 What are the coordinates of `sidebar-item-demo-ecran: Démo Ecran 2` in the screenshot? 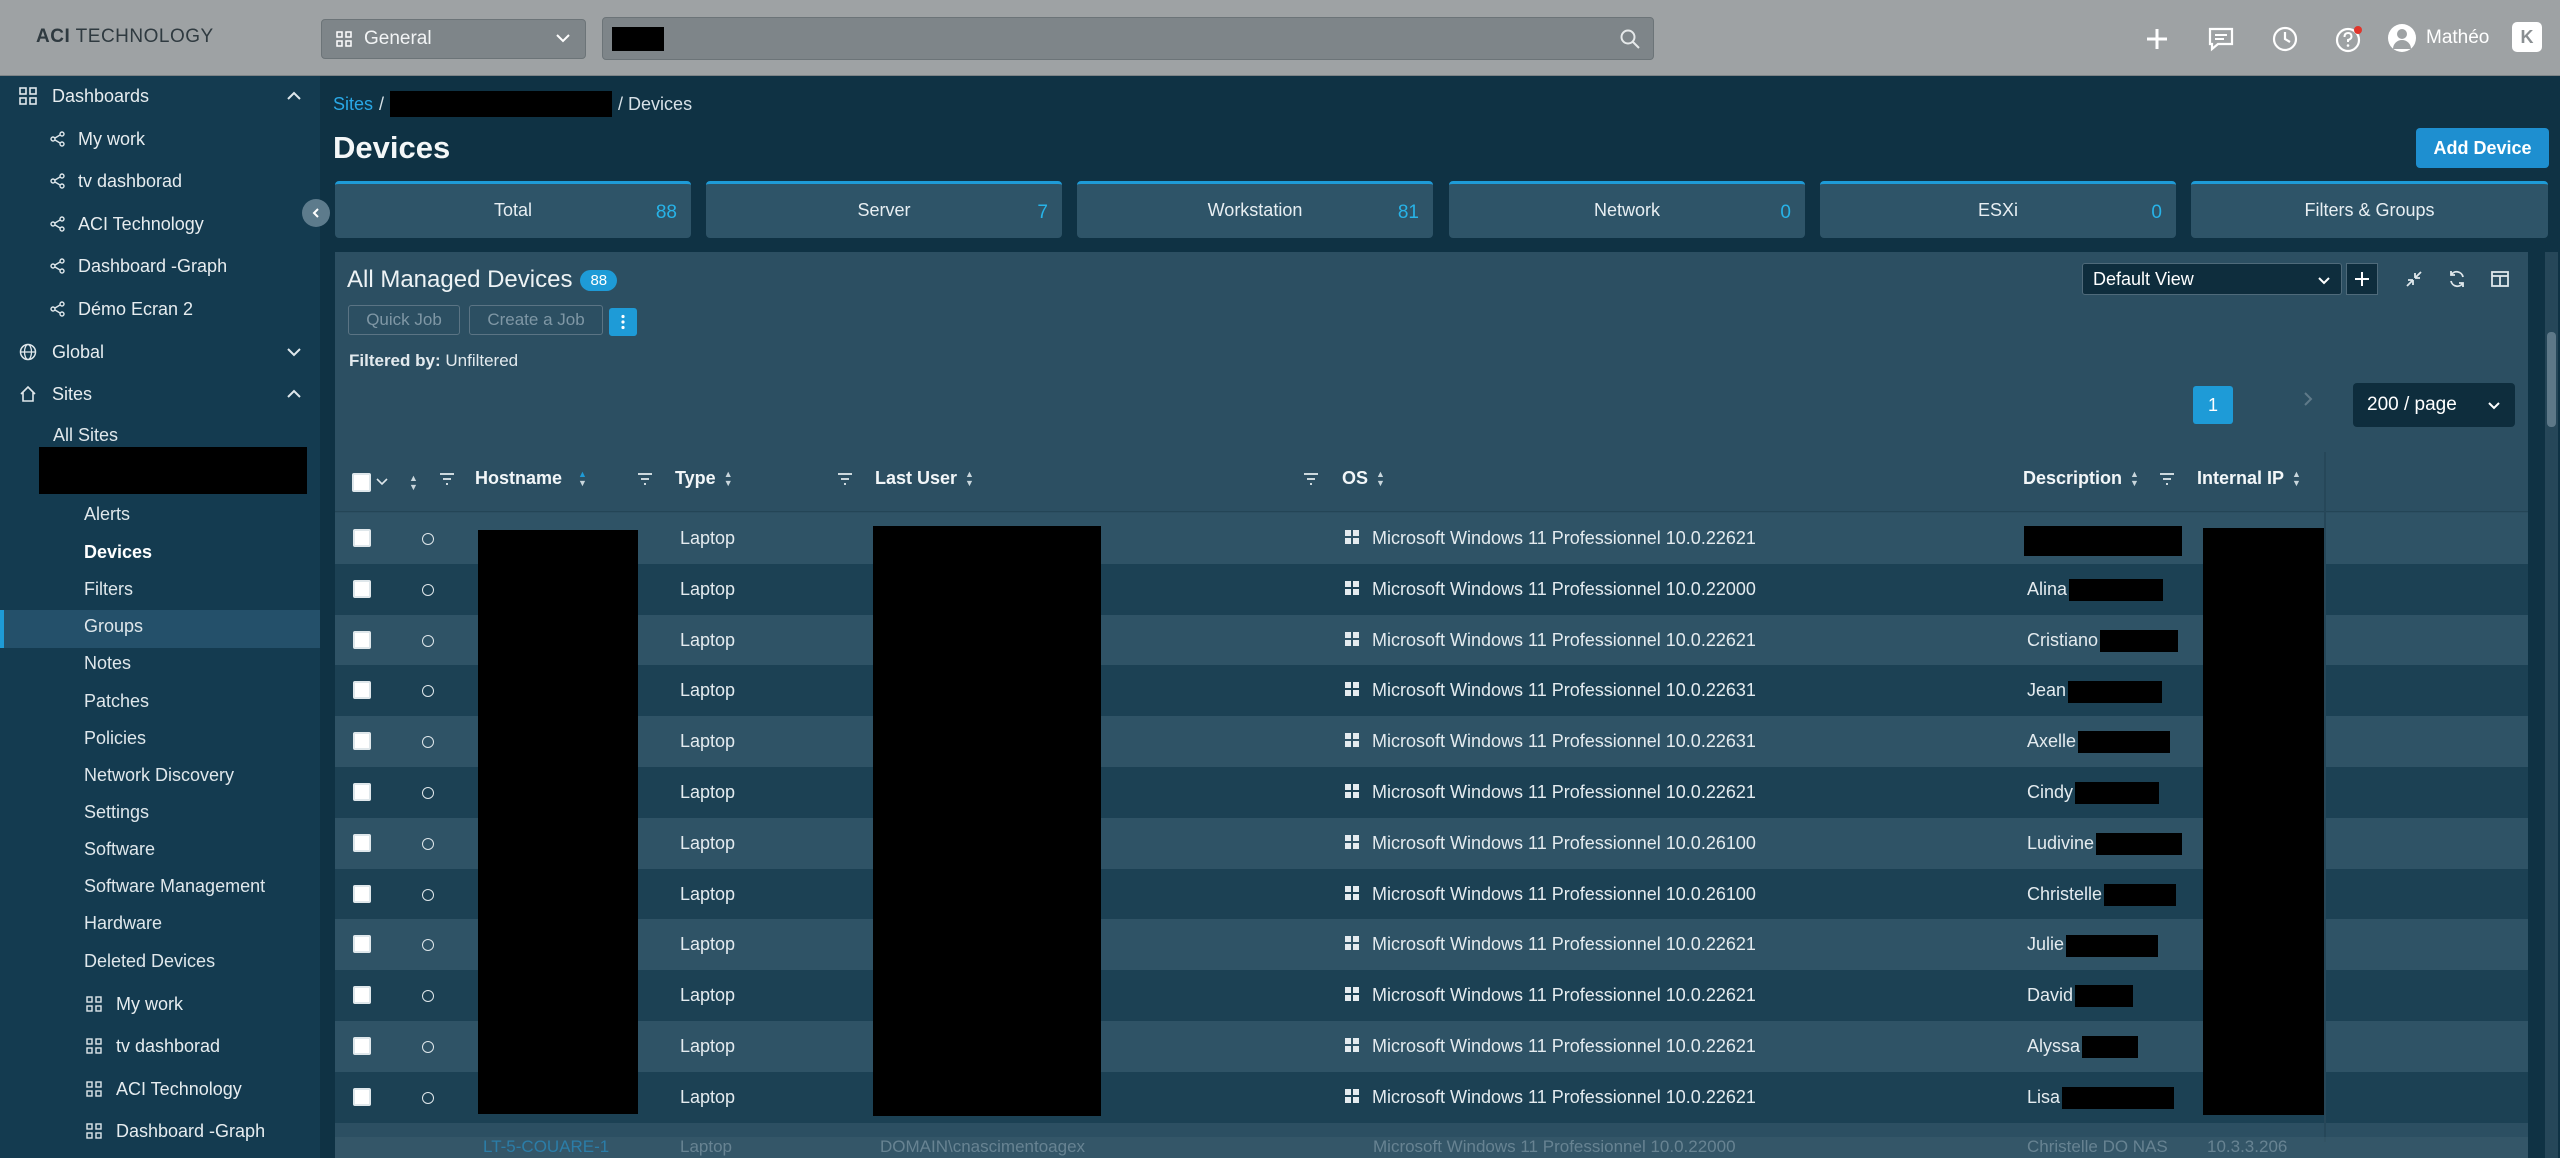 It's located at (160, 309).